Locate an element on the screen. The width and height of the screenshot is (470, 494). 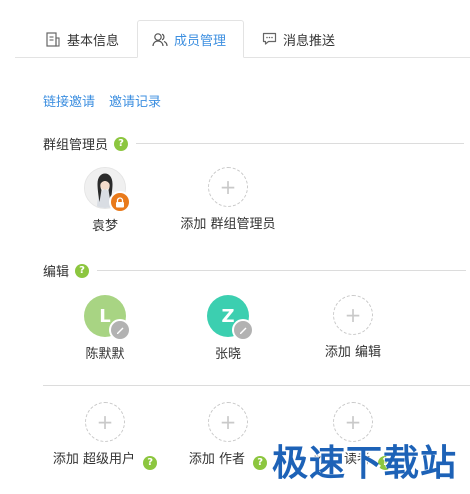
add-superuser-button: + 添加 超级用户 ? is located at coordinates (105, 436).